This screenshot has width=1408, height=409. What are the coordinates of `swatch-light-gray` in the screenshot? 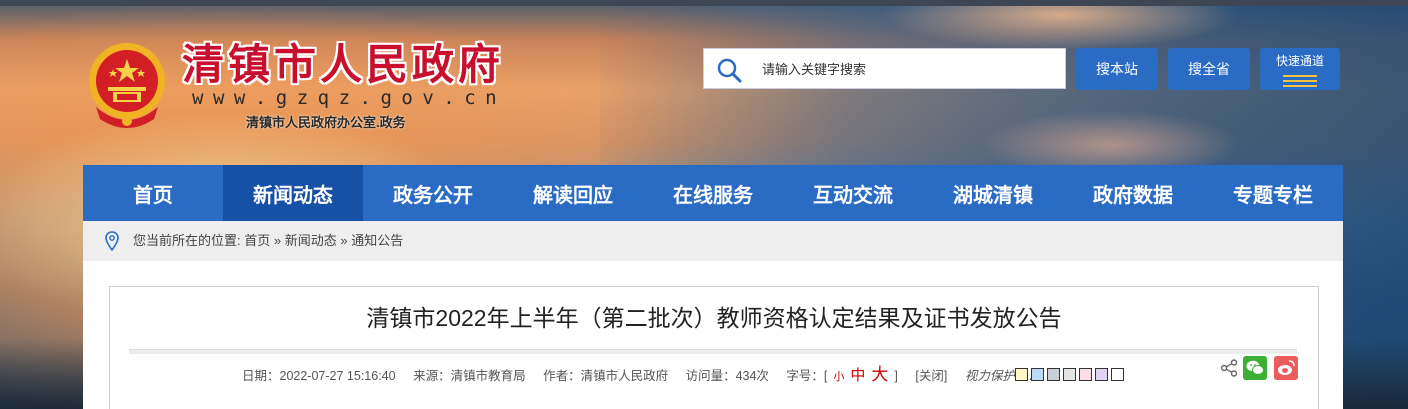 It's located at (1069, 374).